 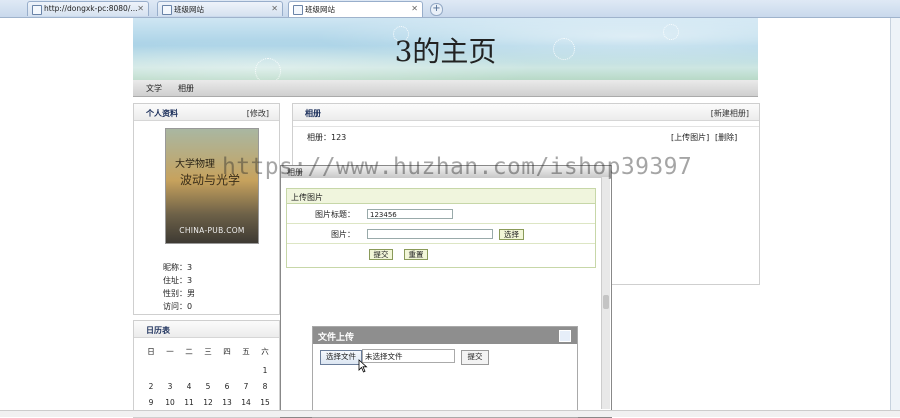 What do you see at coordinates (158, 330) in the screenshot?
I see `calendar-heading: 日历表` at bounding box center [158, 330].